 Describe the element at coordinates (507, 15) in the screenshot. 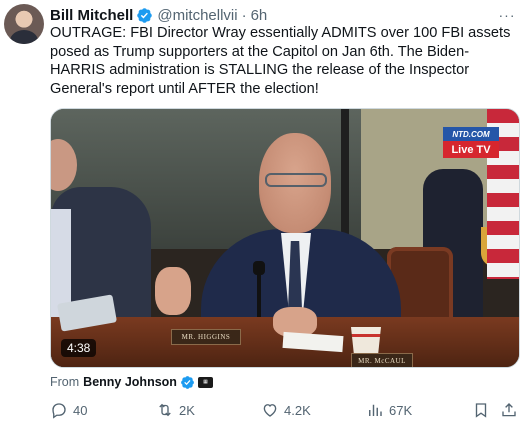

I see `more-options-icon: ···` at that location.